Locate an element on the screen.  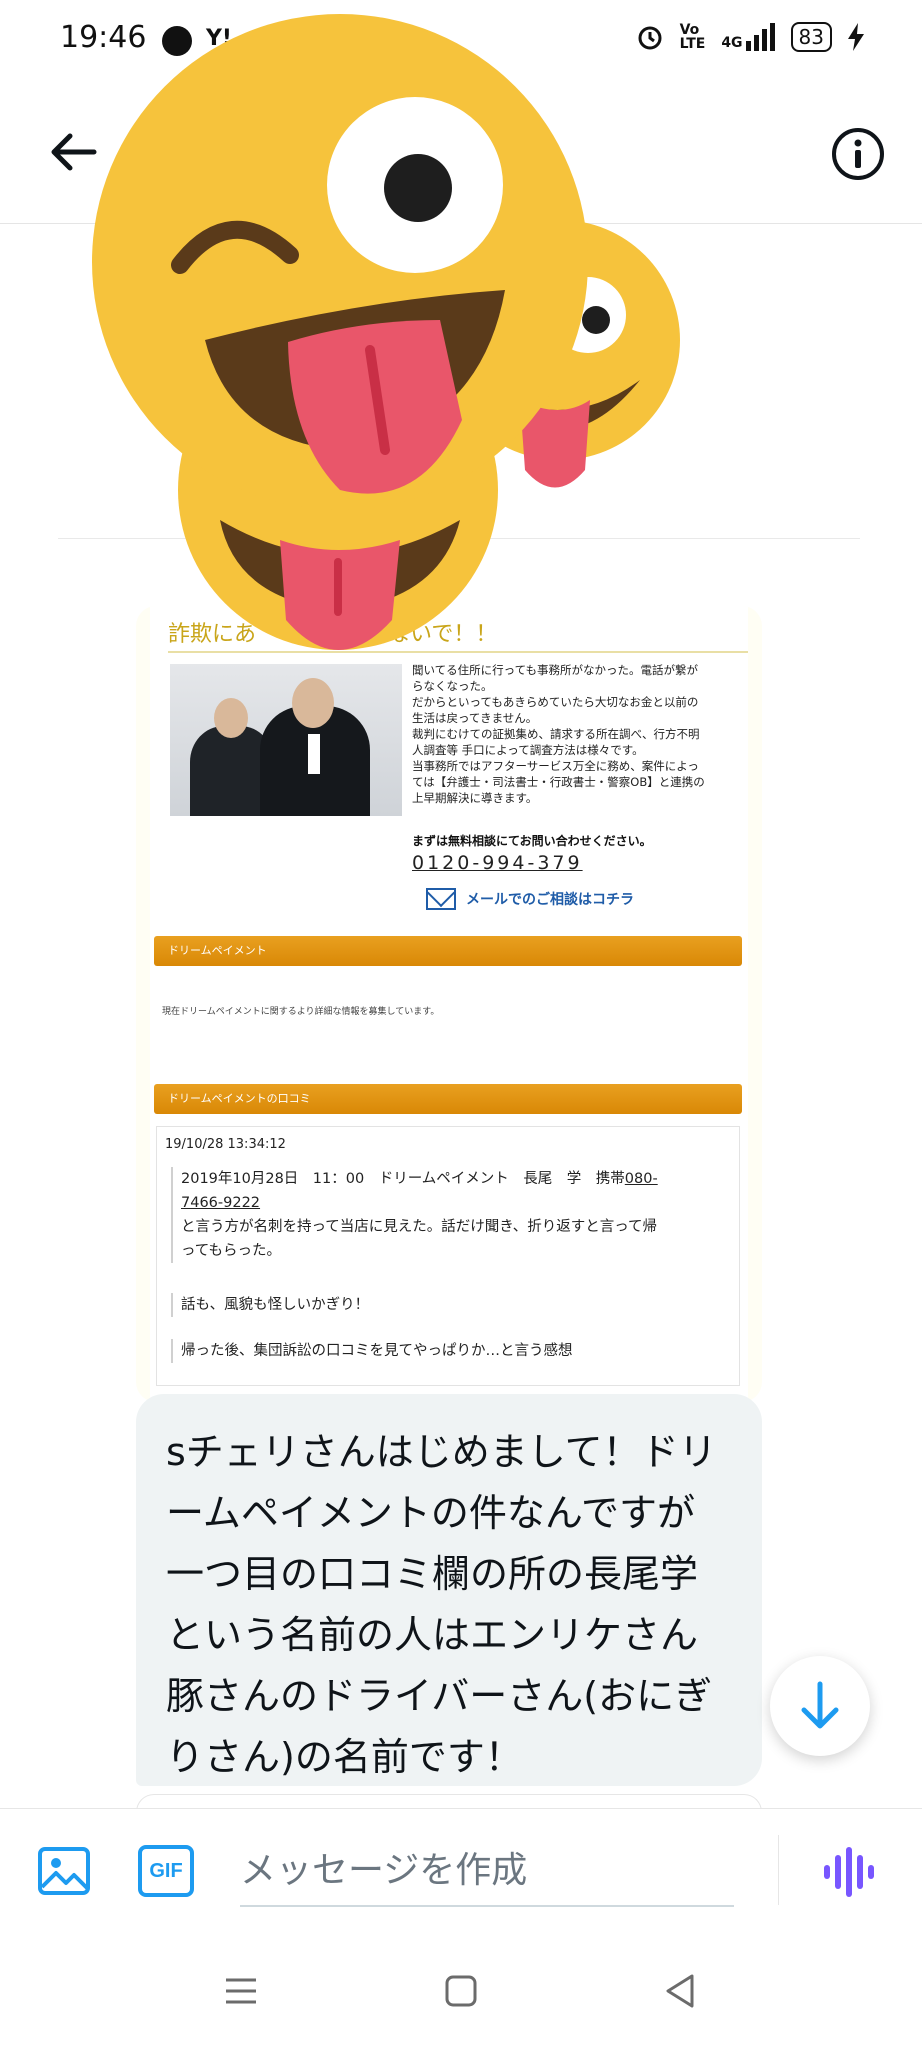
voice-waveform-icon is located at coordinates (850, 1872).